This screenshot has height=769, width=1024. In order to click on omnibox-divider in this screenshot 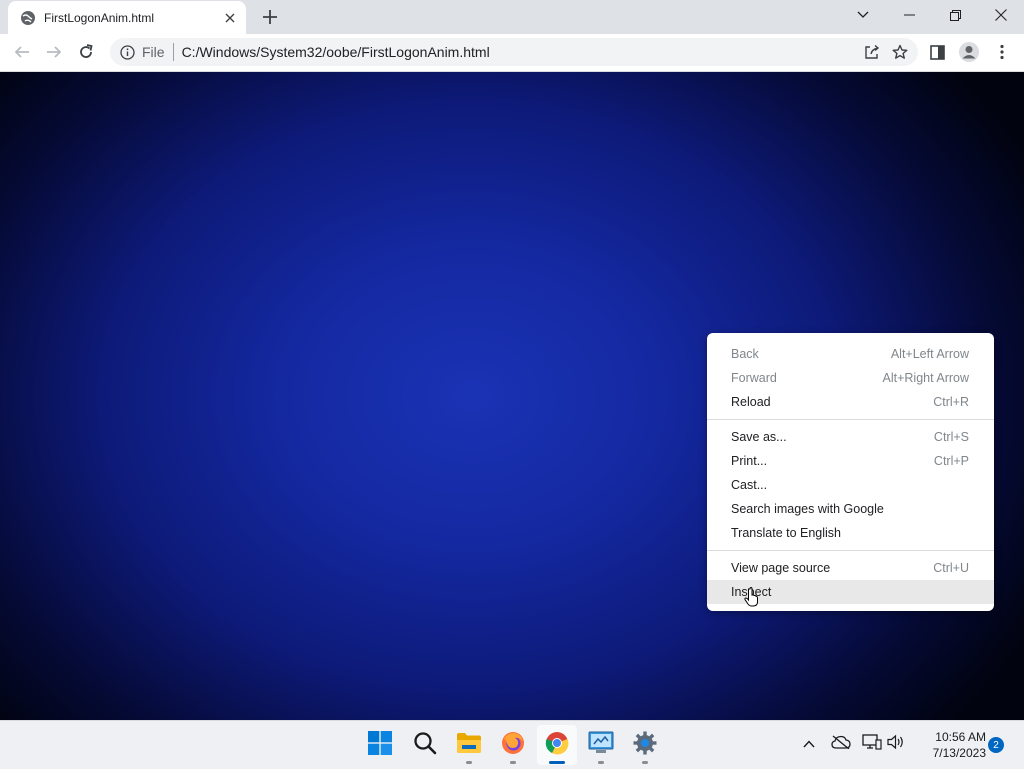, I will do `click(173, 52)`.